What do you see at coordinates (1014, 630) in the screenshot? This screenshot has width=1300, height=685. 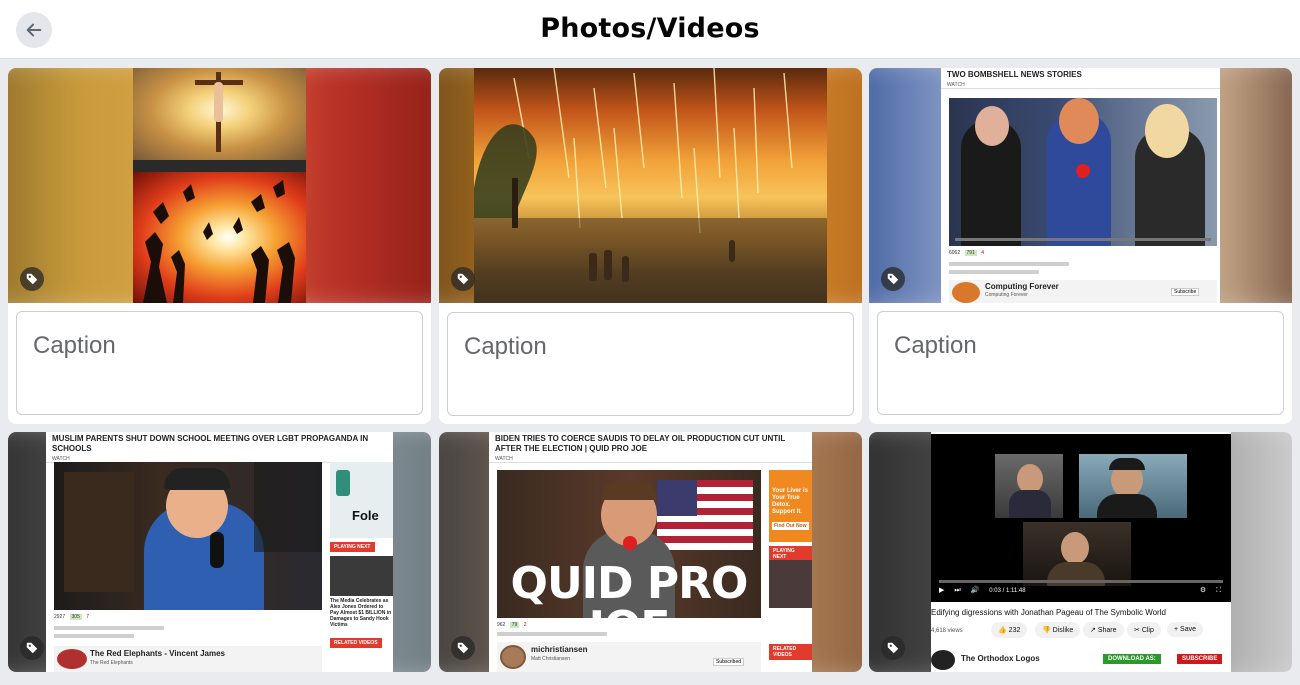 I see `like-count: 232` at bounding box center [1014, 630].